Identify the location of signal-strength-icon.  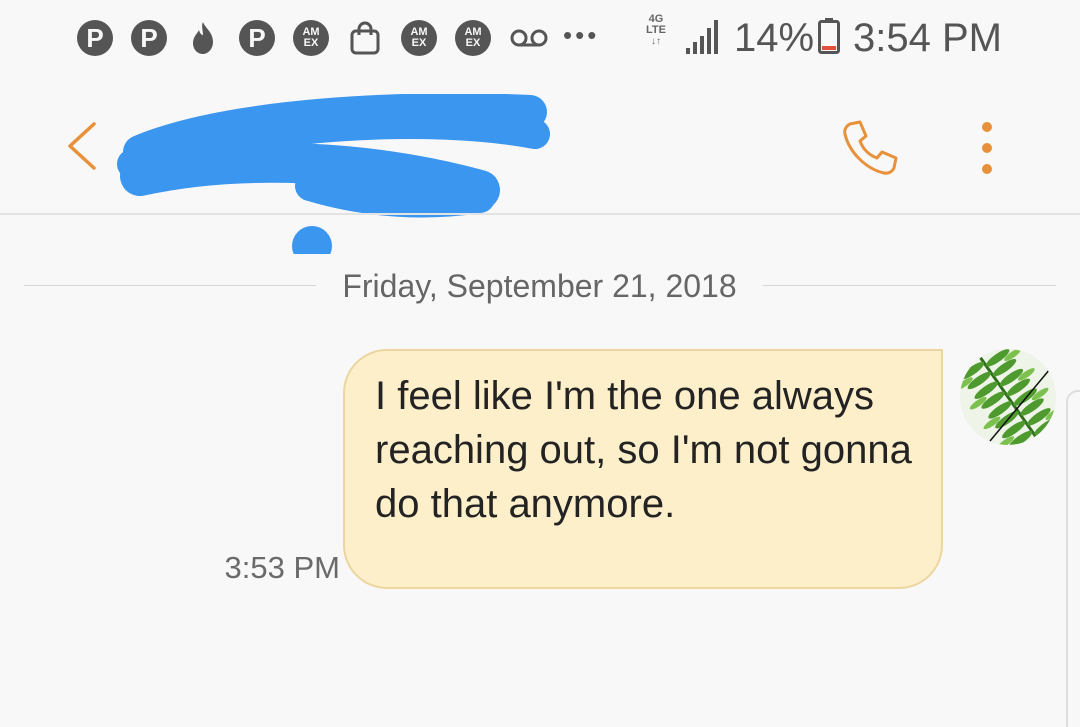
(702, 37).